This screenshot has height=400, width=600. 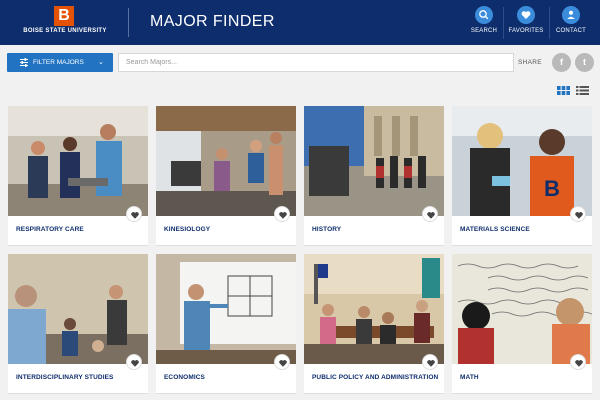 I want to click on major-name: RESPIRATORY CARE, so click(x=50, y=229).